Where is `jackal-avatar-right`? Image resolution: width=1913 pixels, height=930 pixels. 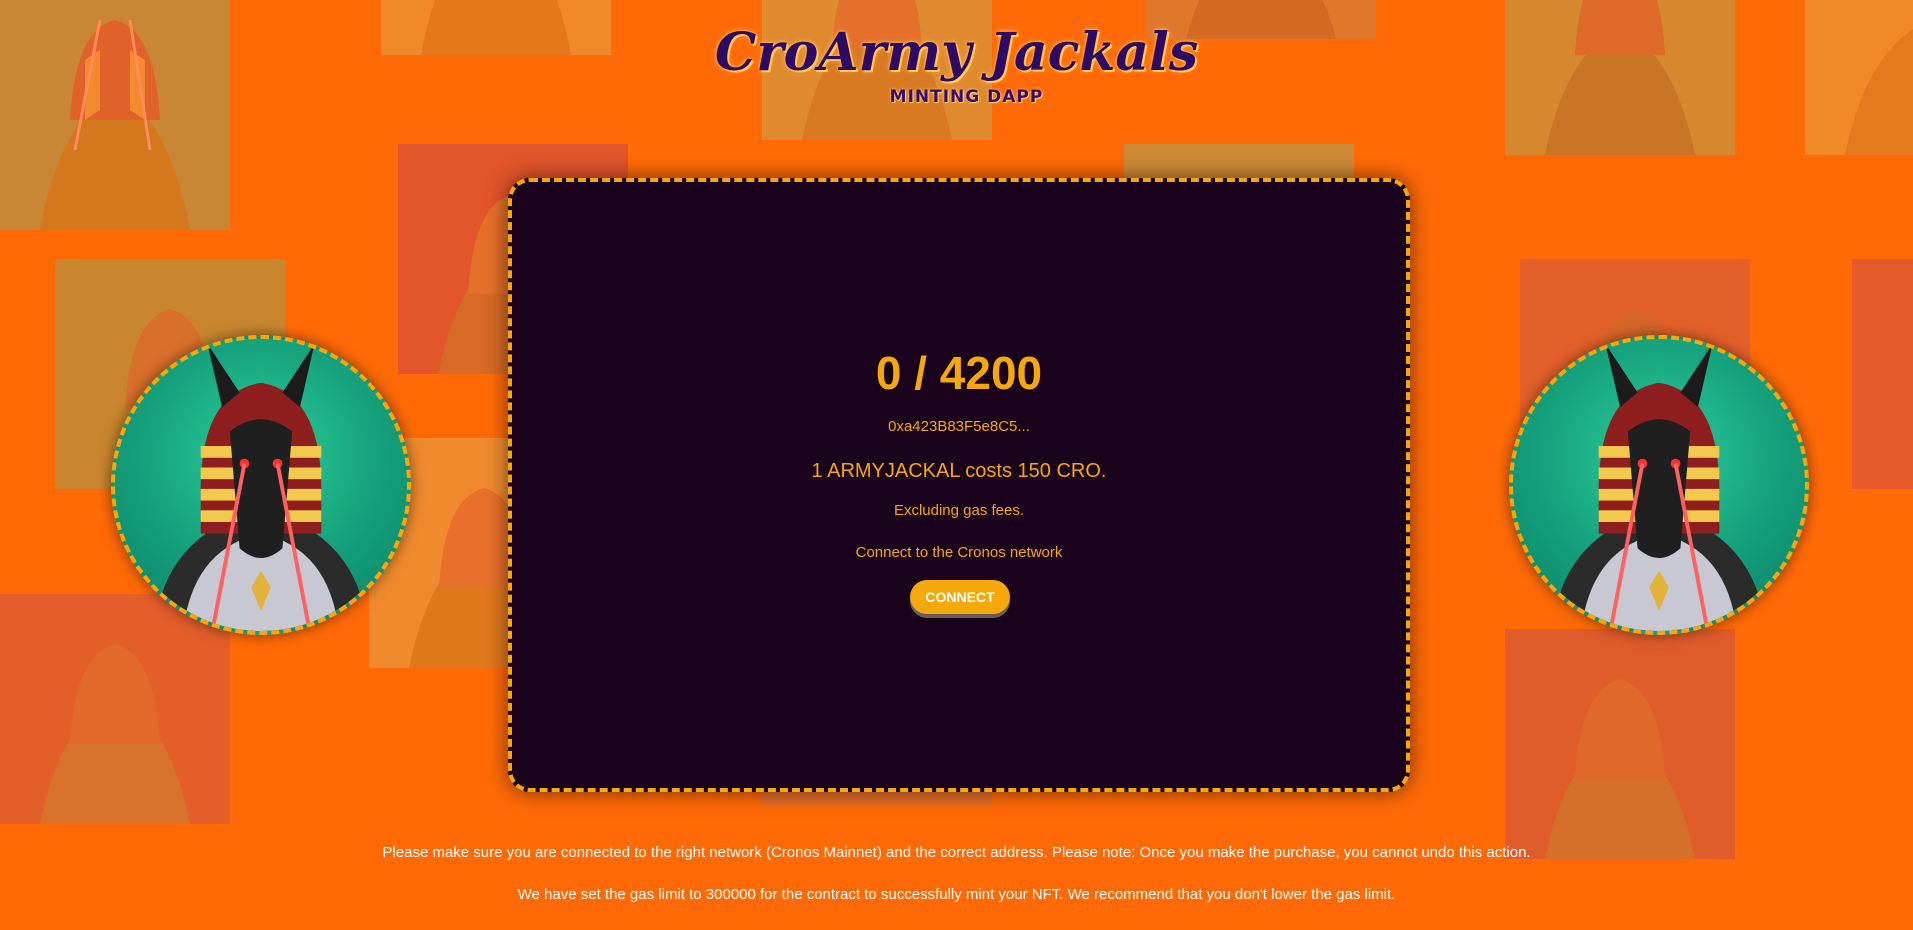 jackal-avatar-right is located at coordinates (1659, 485).